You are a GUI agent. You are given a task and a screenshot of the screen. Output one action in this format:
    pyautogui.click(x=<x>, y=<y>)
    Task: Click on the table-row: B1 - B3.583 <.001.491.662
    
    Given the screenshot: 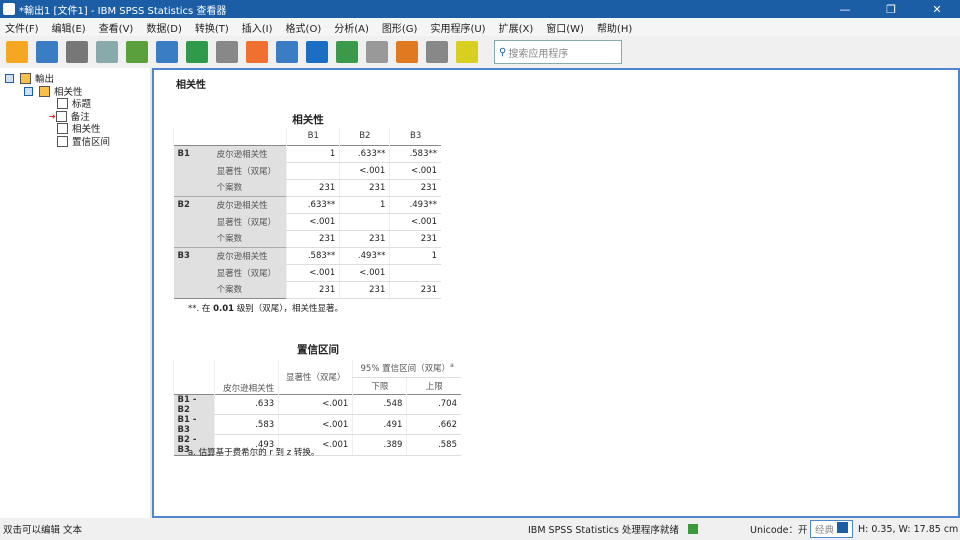 What is the action you would take?
    pyautogui.click(x=317, y=424)
    